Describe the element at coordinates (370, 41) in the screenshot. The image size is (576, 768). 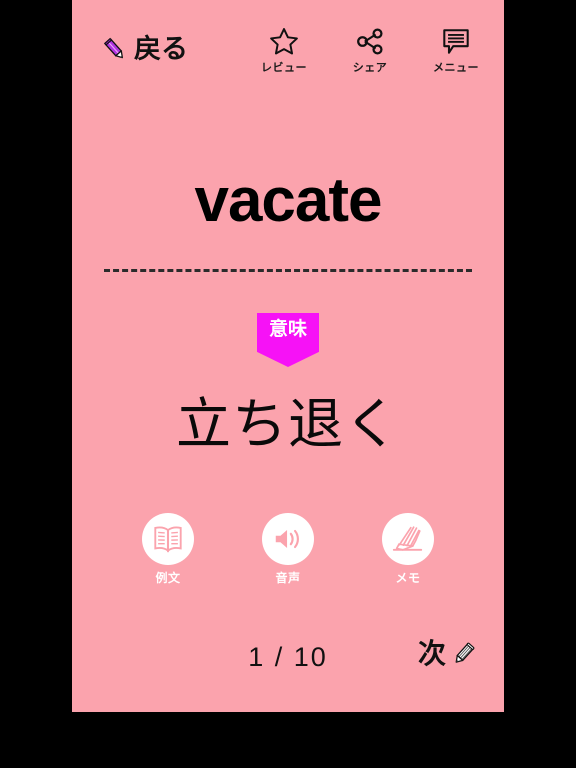
I see `share-icon` at that location.